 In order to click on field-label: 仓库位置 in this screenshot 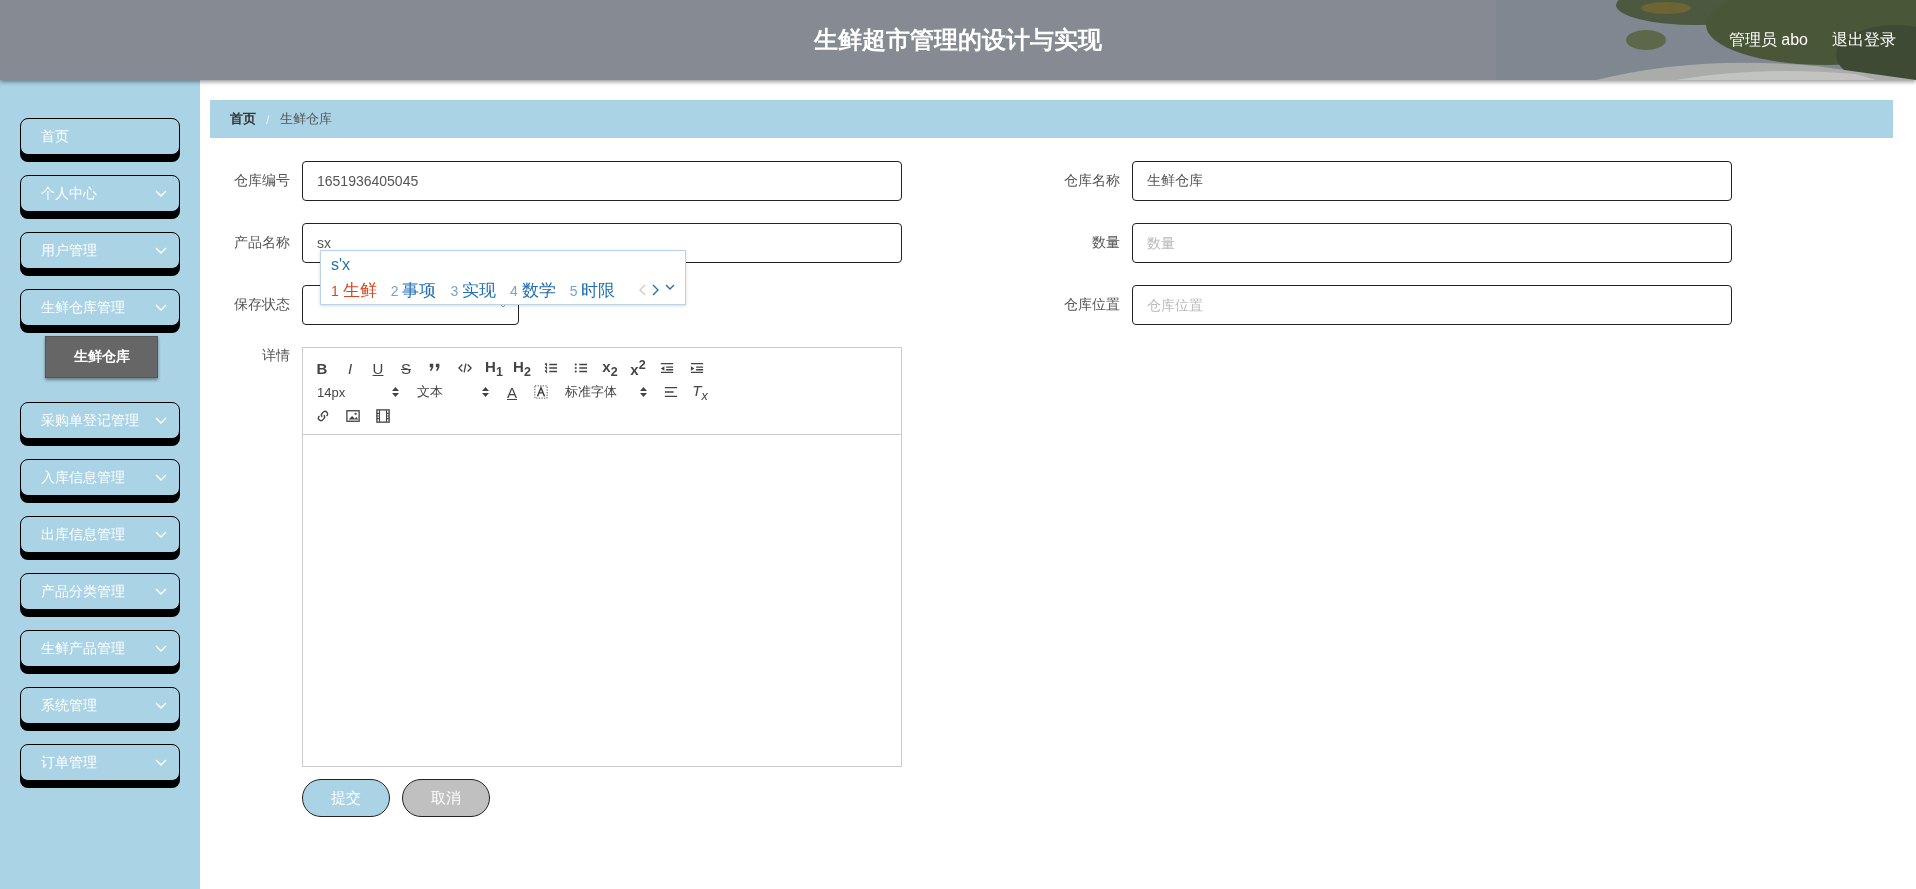, I will do `click(1091, 305)`.